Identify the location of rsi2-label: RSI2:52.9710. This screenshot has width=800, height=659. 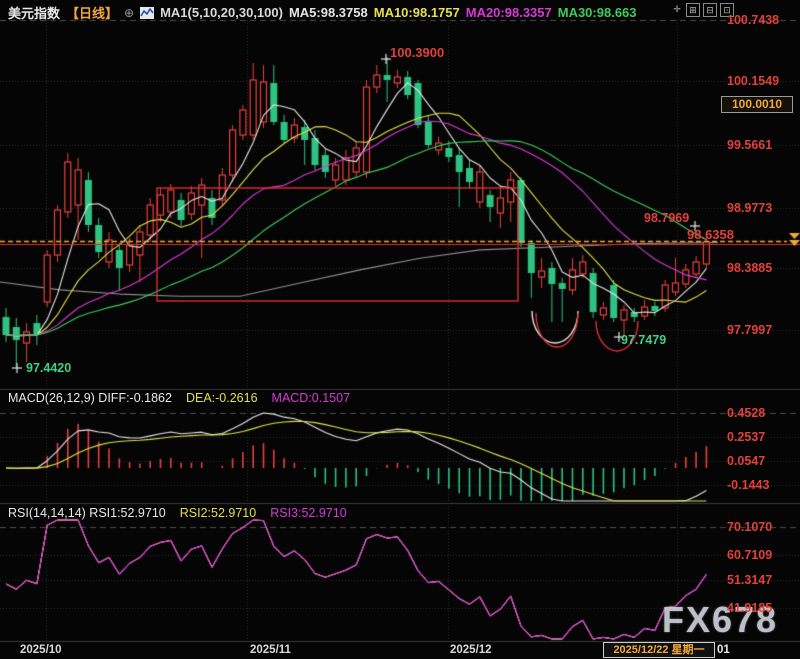
(218, 513).